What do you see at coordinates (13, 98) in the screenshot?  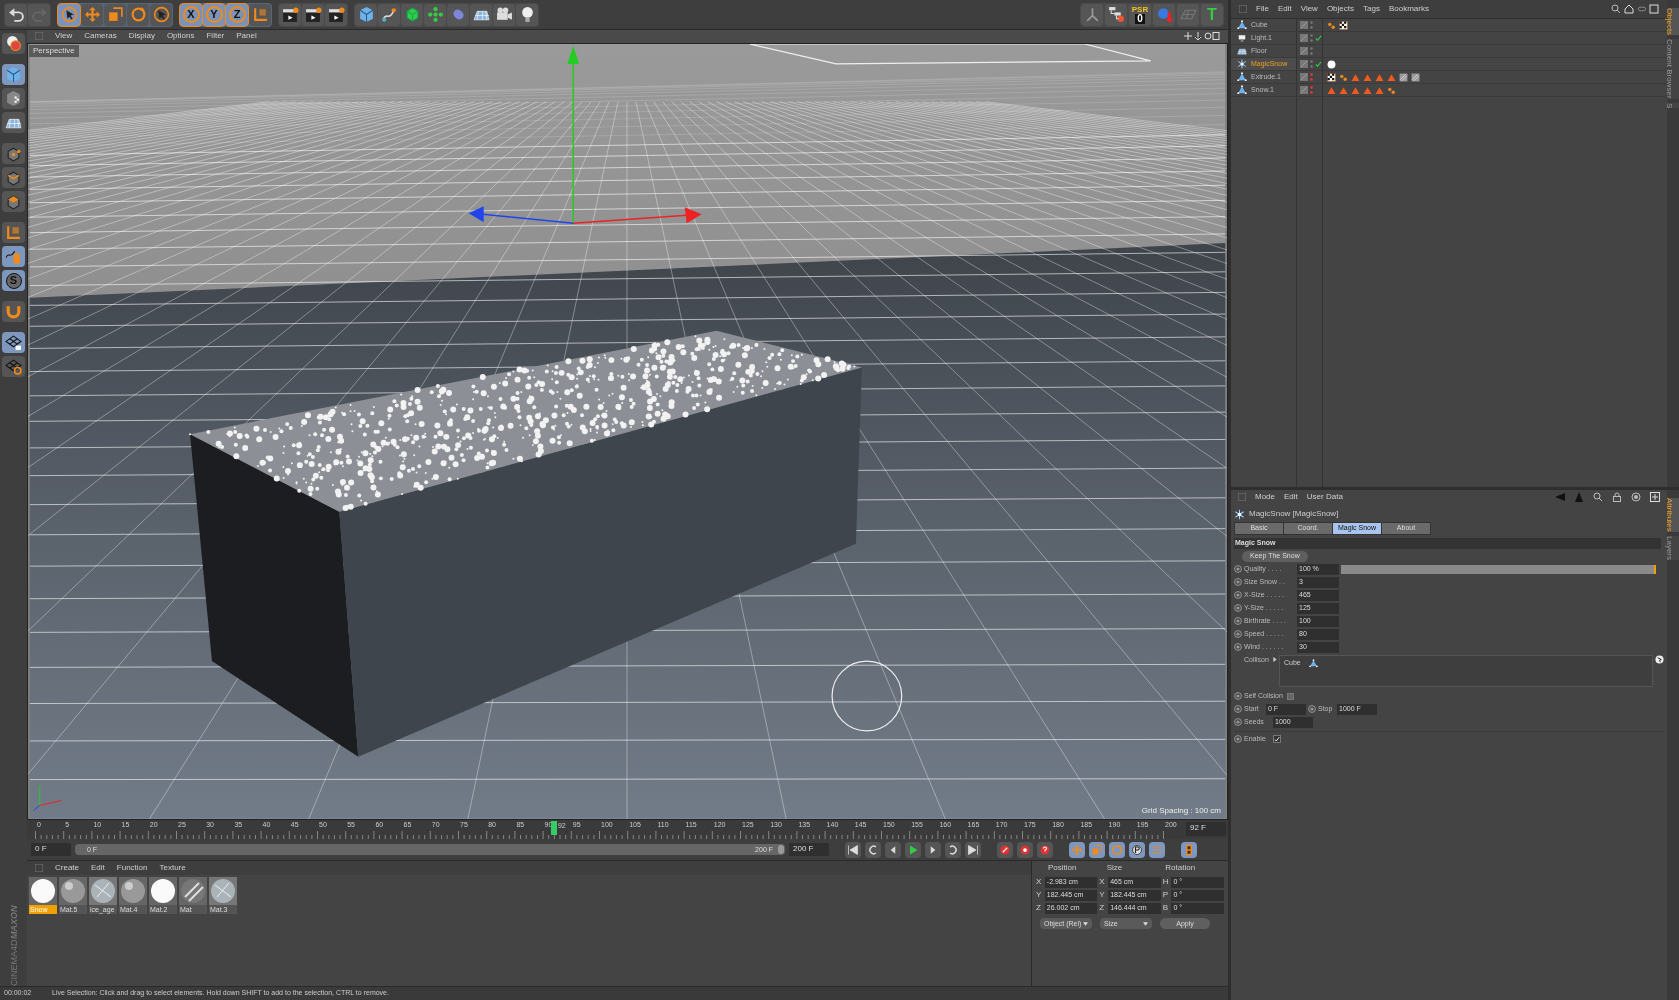 I see `checker-cube-icon` at bounding box center [13, 98].